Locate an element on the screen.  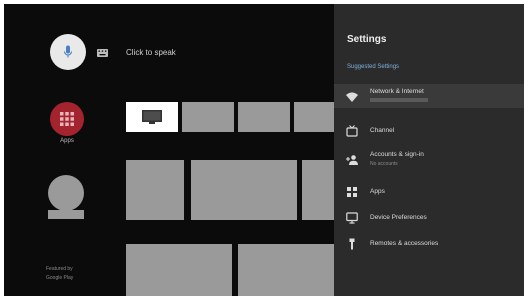
settings-title: Settings is located at coordinates (367, 39).